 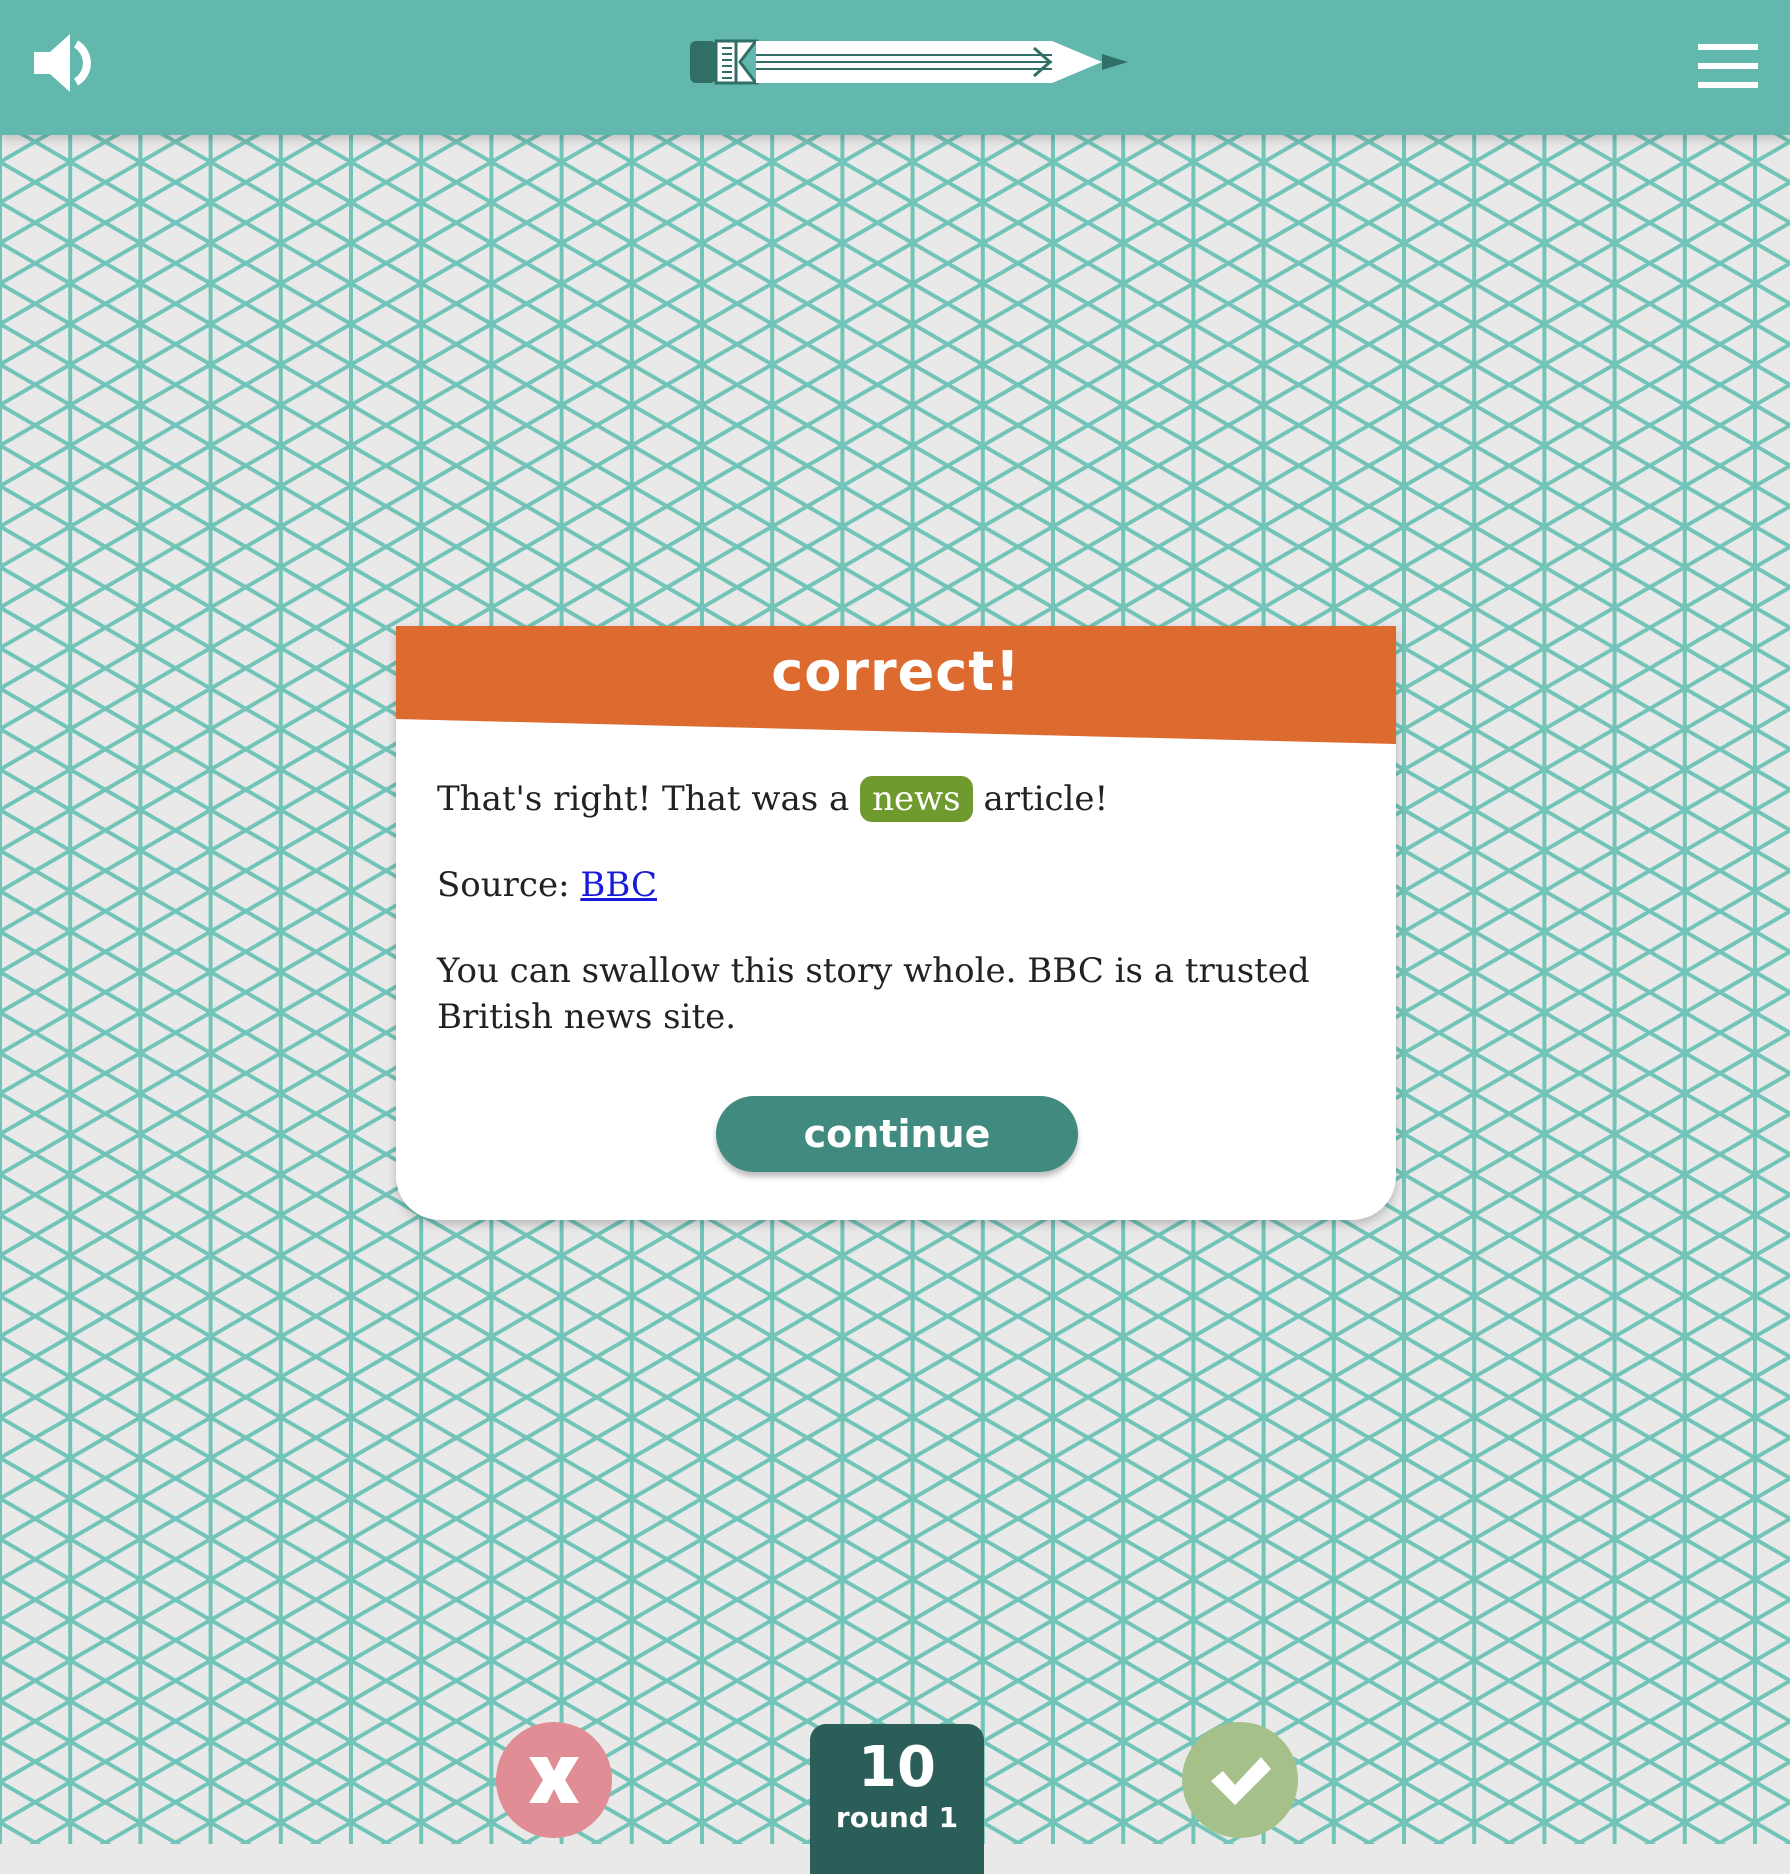 What do you see at coordinates (897, 1767) in the screenshot?
I see `score-value: 10` at bounding box center [897, 1767].